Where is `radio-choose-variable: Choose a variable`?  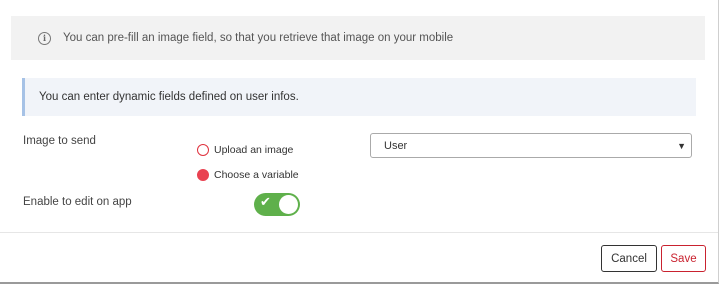 radio-choose-variable: Choose a variable is located at coordinates (248, 175).